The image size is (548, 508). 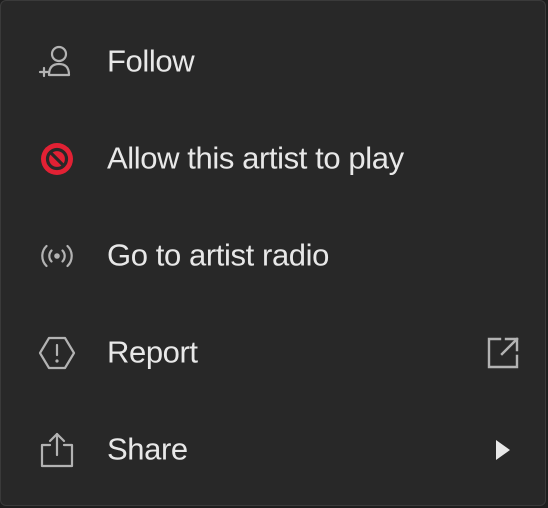 What do you see at coordinates (503, 353) in the screenshot?
I see `external-link-icon` at bounding box center [503, 353].